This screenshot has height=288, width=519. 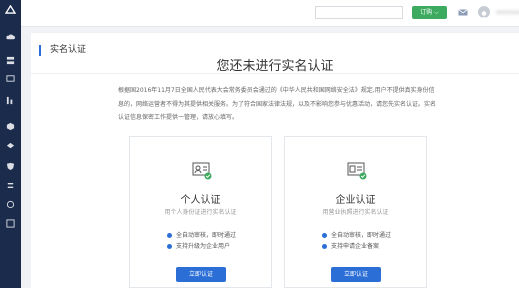 I want to click on personal-feature-item: 全自动审核，即时通过, so click(x=201, y=236).